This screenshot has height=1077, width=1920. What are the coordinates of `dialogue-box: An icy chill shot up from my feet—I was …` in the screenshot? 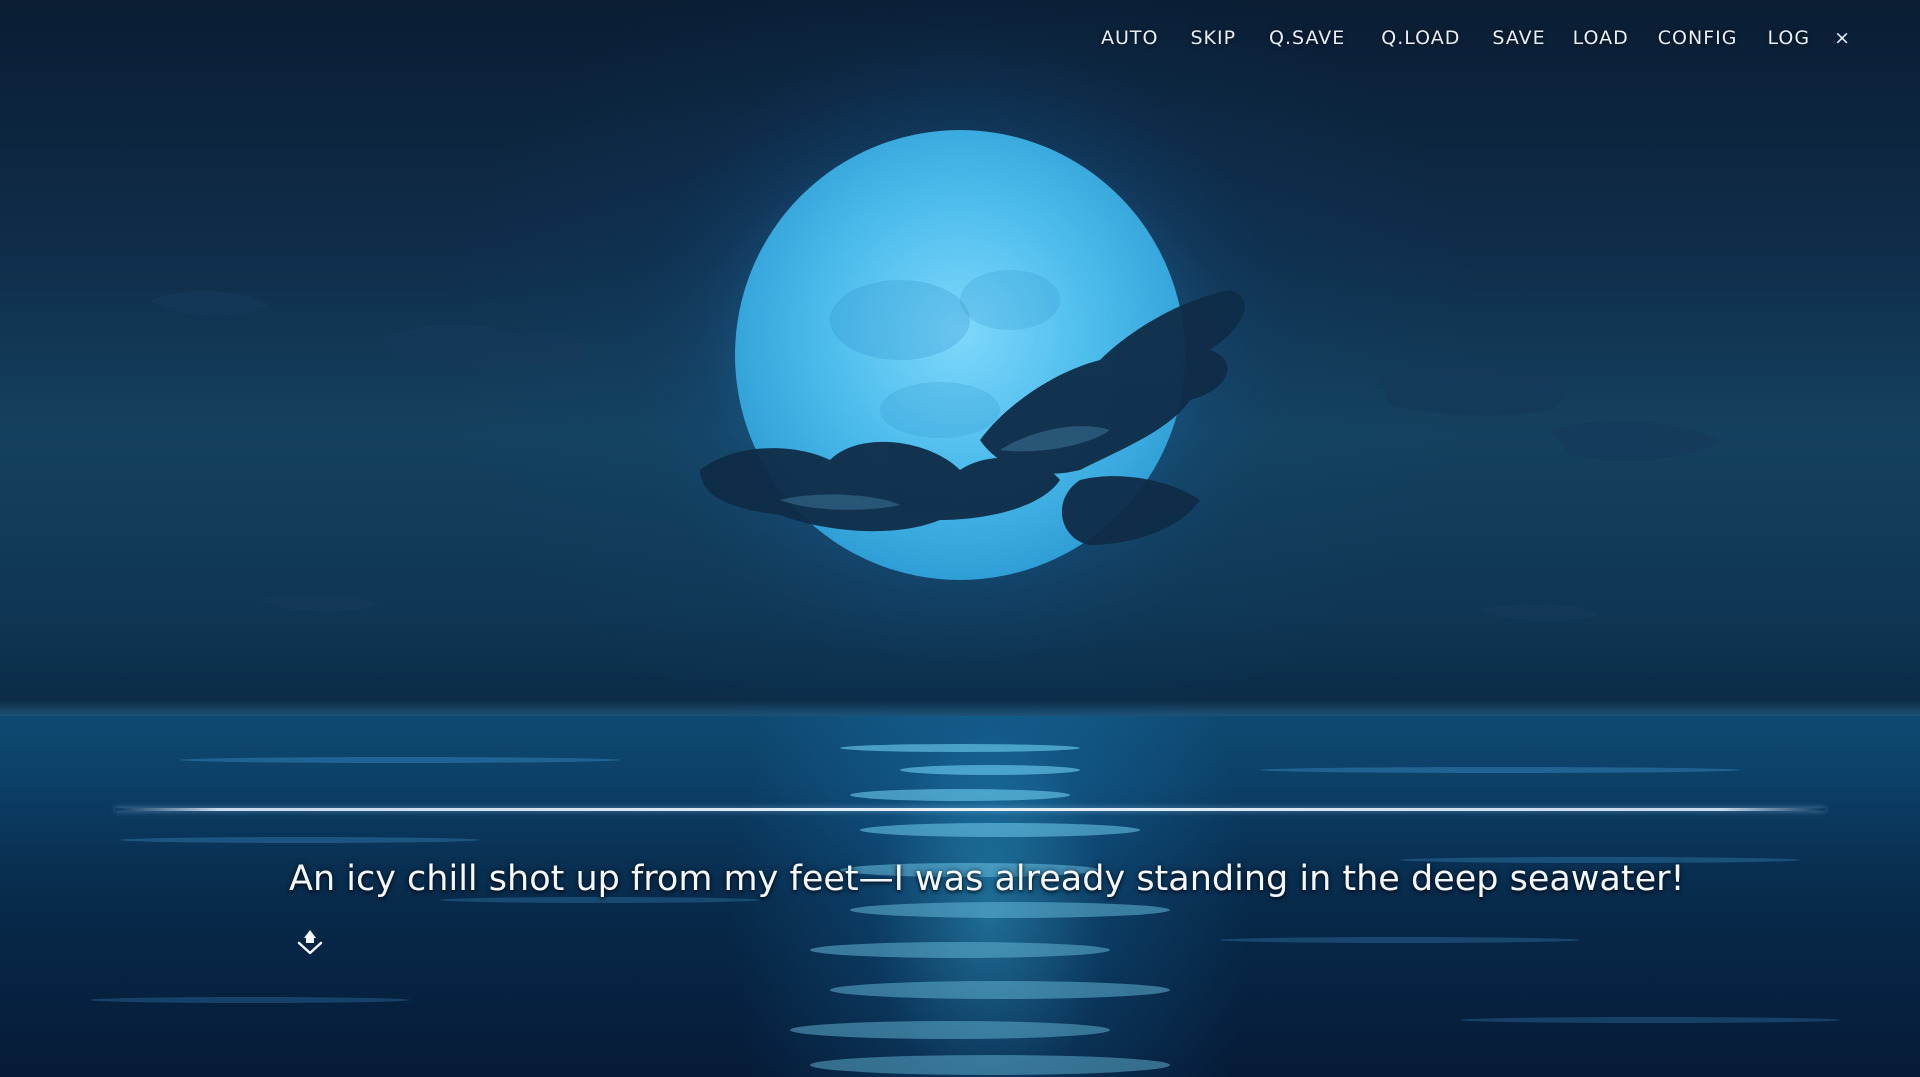 It's located at (989, 908).